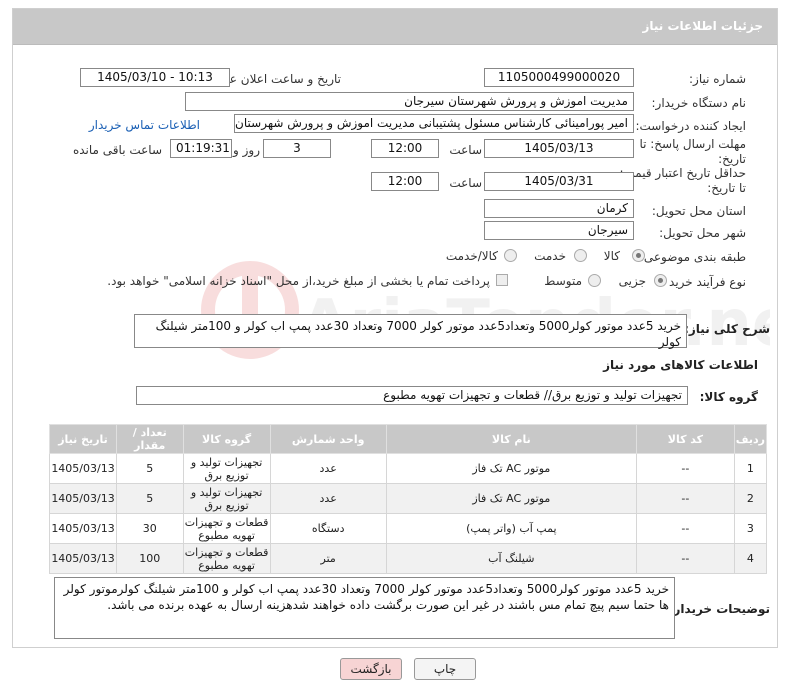 The width and height of the screenshot is (788, 696). What do you see at coordinates (550, 256) in the screenshot?
I see `category-option-service: خدمت` at bounding box center [550, 256].